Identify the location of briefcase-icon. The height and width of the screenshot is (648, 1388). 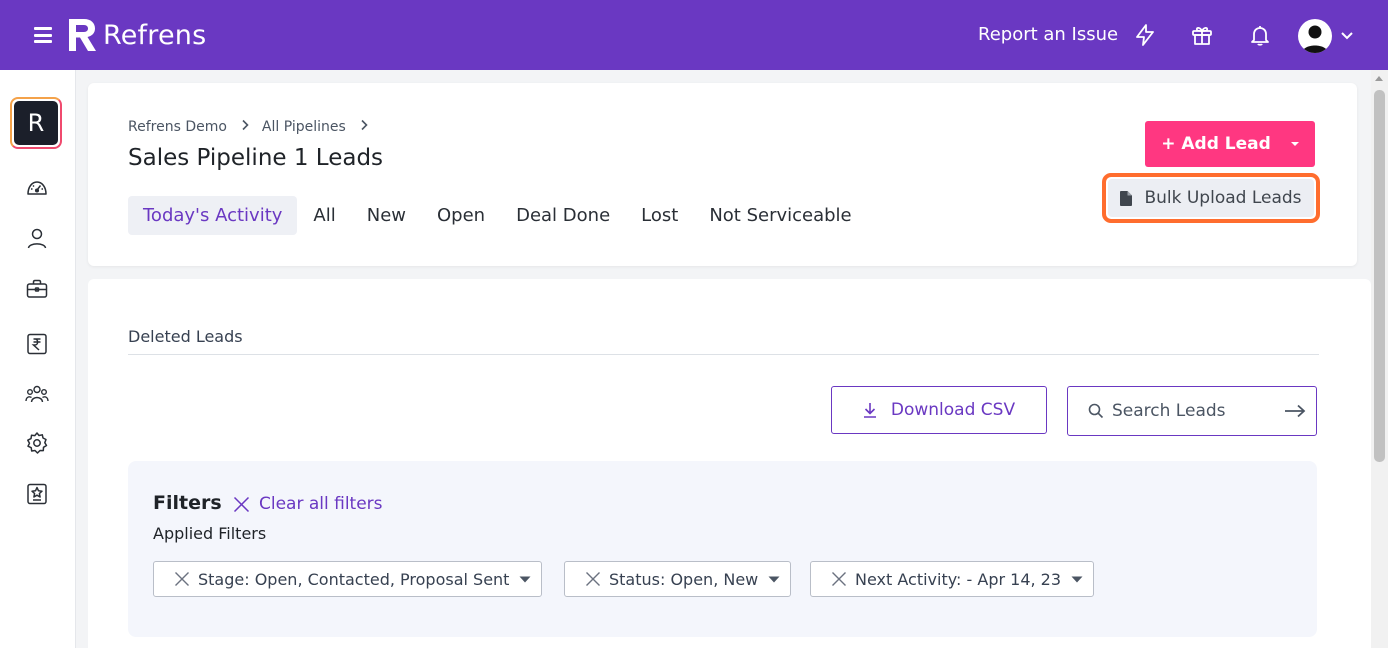
(37, 289).